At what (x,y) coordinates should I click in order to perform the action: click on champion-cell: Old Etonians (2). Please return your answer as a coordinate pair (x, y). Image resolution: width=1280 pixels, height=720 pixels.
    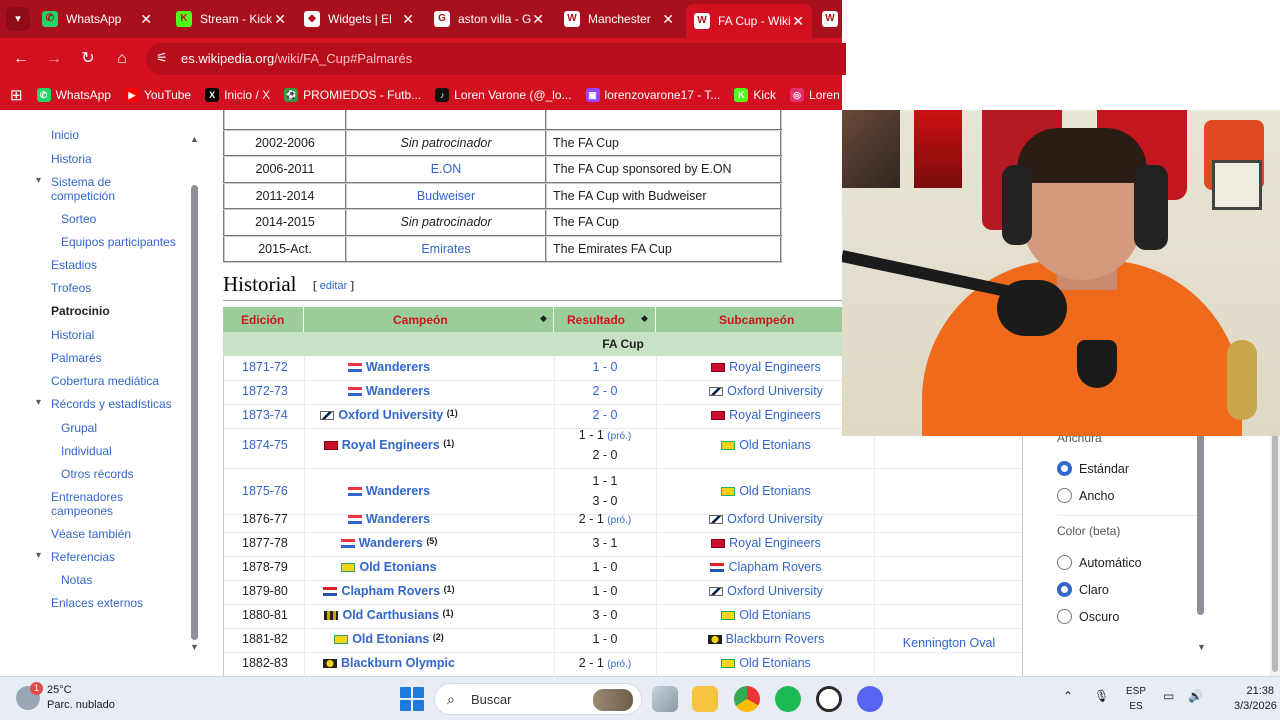
    Looking at the image, I should click on (389, 639).